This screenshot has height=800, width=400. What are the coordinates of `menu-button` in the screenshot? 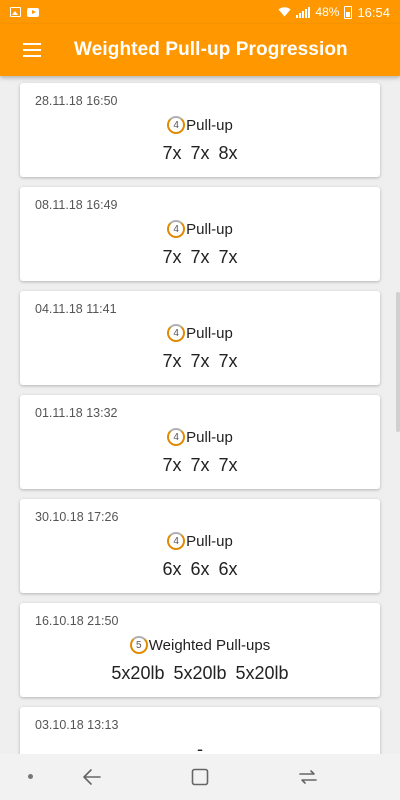 It's located at (32, 50).